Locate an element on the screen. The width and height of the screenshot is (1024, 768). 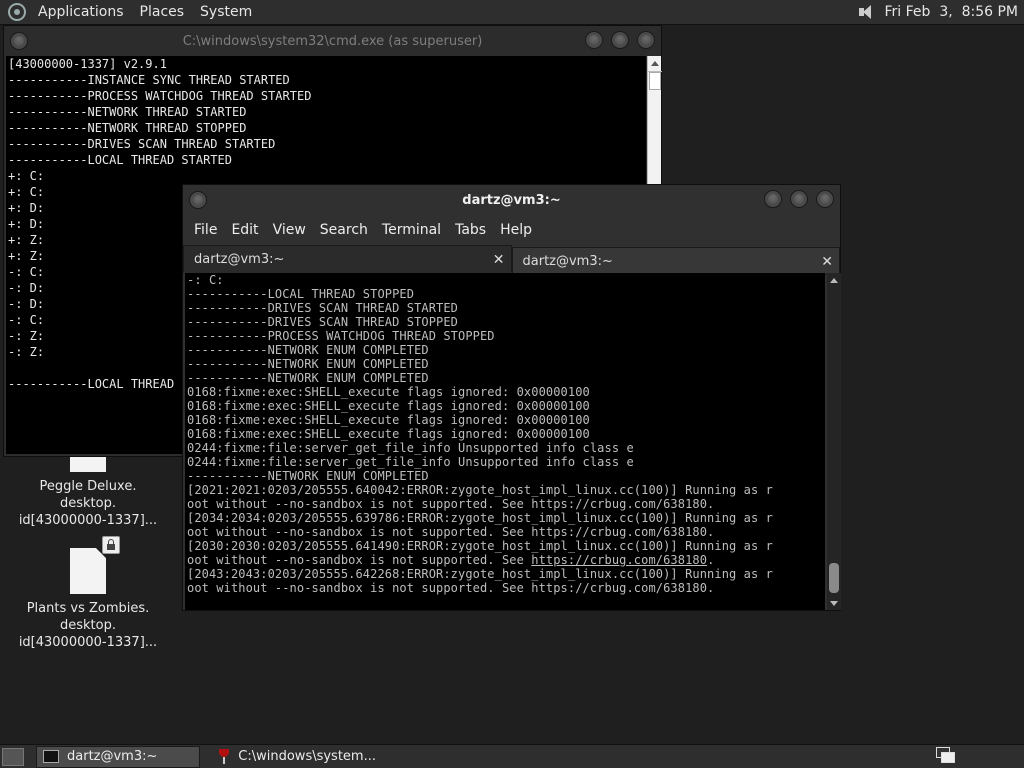
menu-help: Help is located at coordinates (516, 230).